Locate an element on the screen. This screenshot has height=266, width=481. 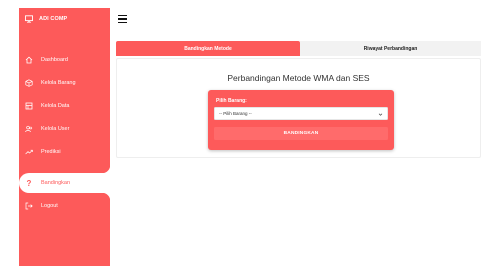
monitor-icon is located at coordinates (29, 19).